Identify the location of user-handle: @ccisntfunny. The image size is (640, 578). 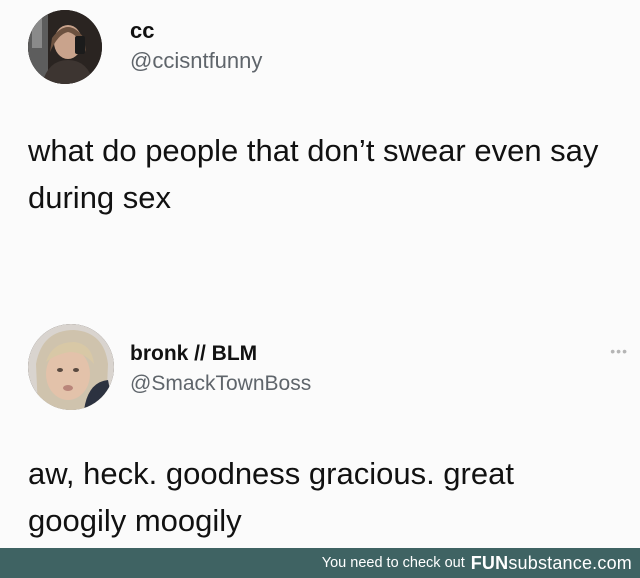
(196, 61).